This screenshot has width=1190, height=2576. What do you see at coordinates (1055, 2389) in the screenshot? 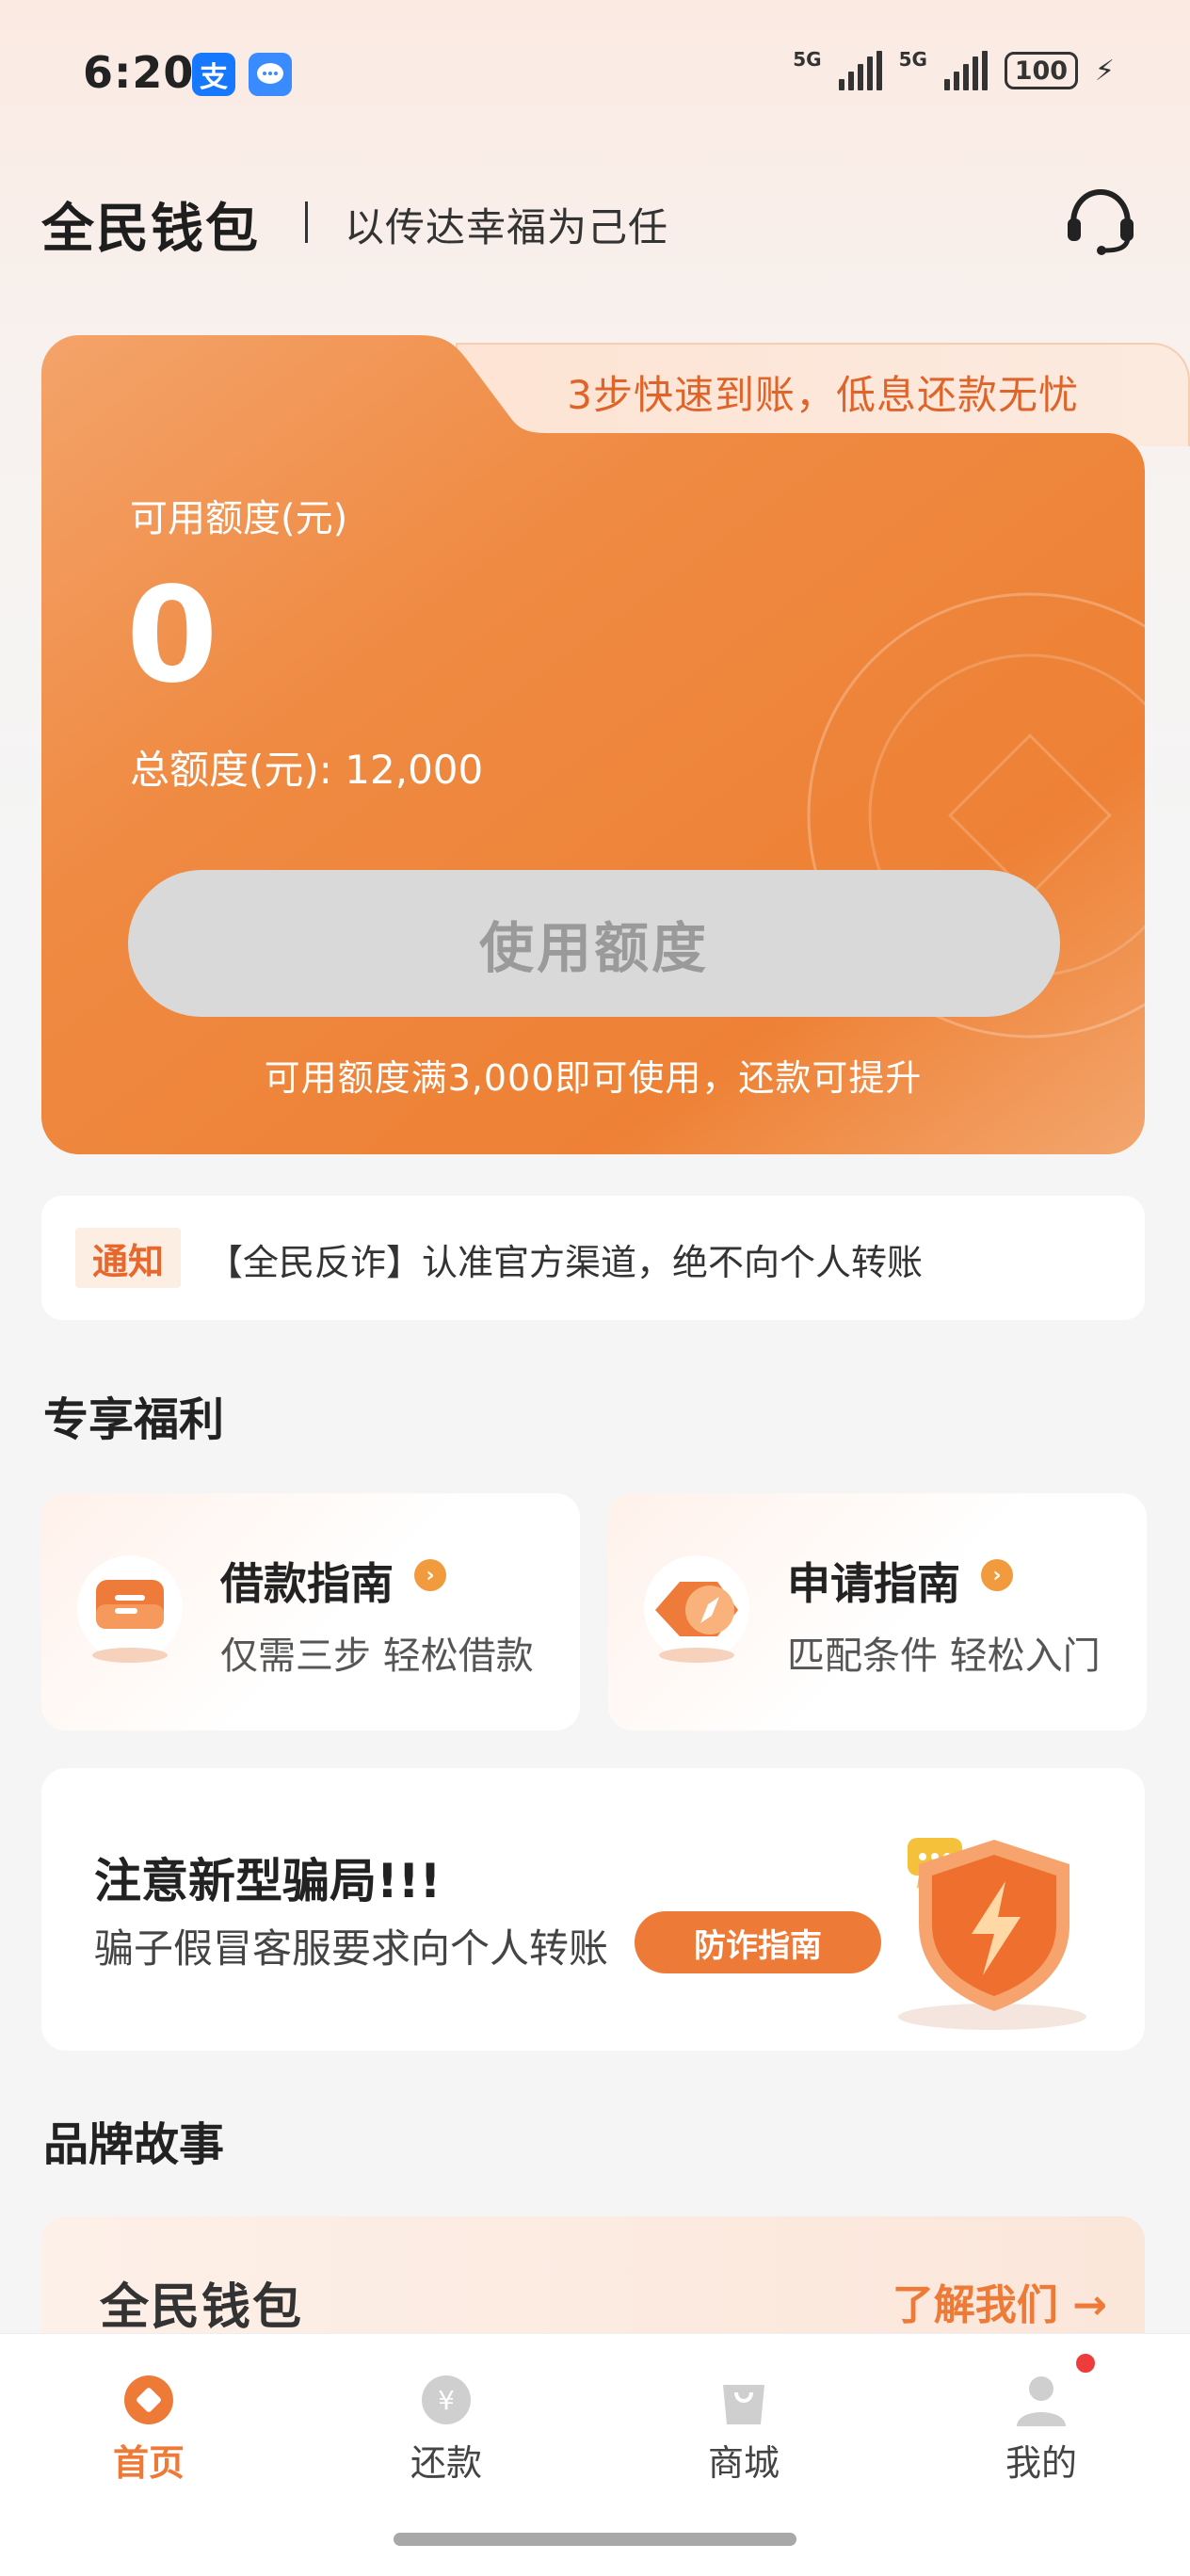
I see `profile-icon` at bounding box center [1055, 2389].